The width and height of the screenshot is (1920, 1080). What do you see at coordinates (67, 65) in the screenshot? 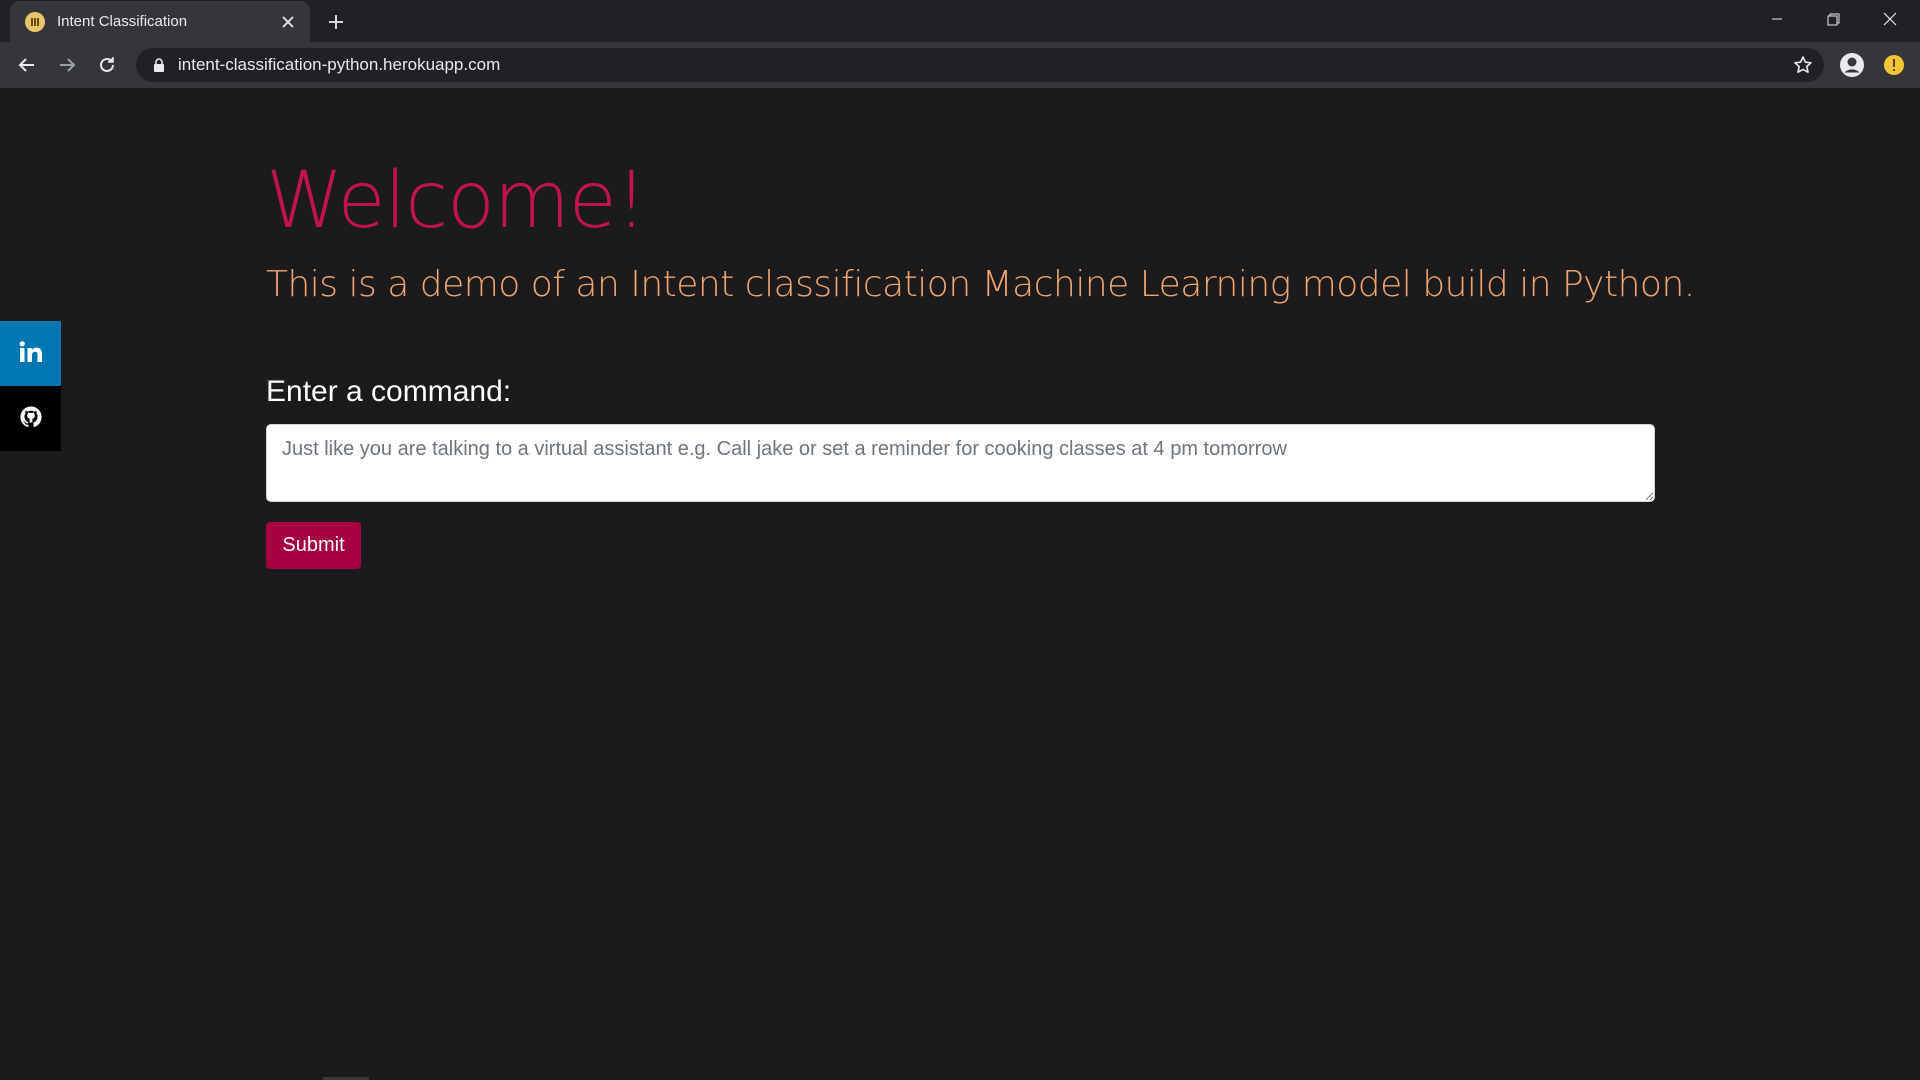
I see `forward-arrow-icon` at bounding box center [67, 65].